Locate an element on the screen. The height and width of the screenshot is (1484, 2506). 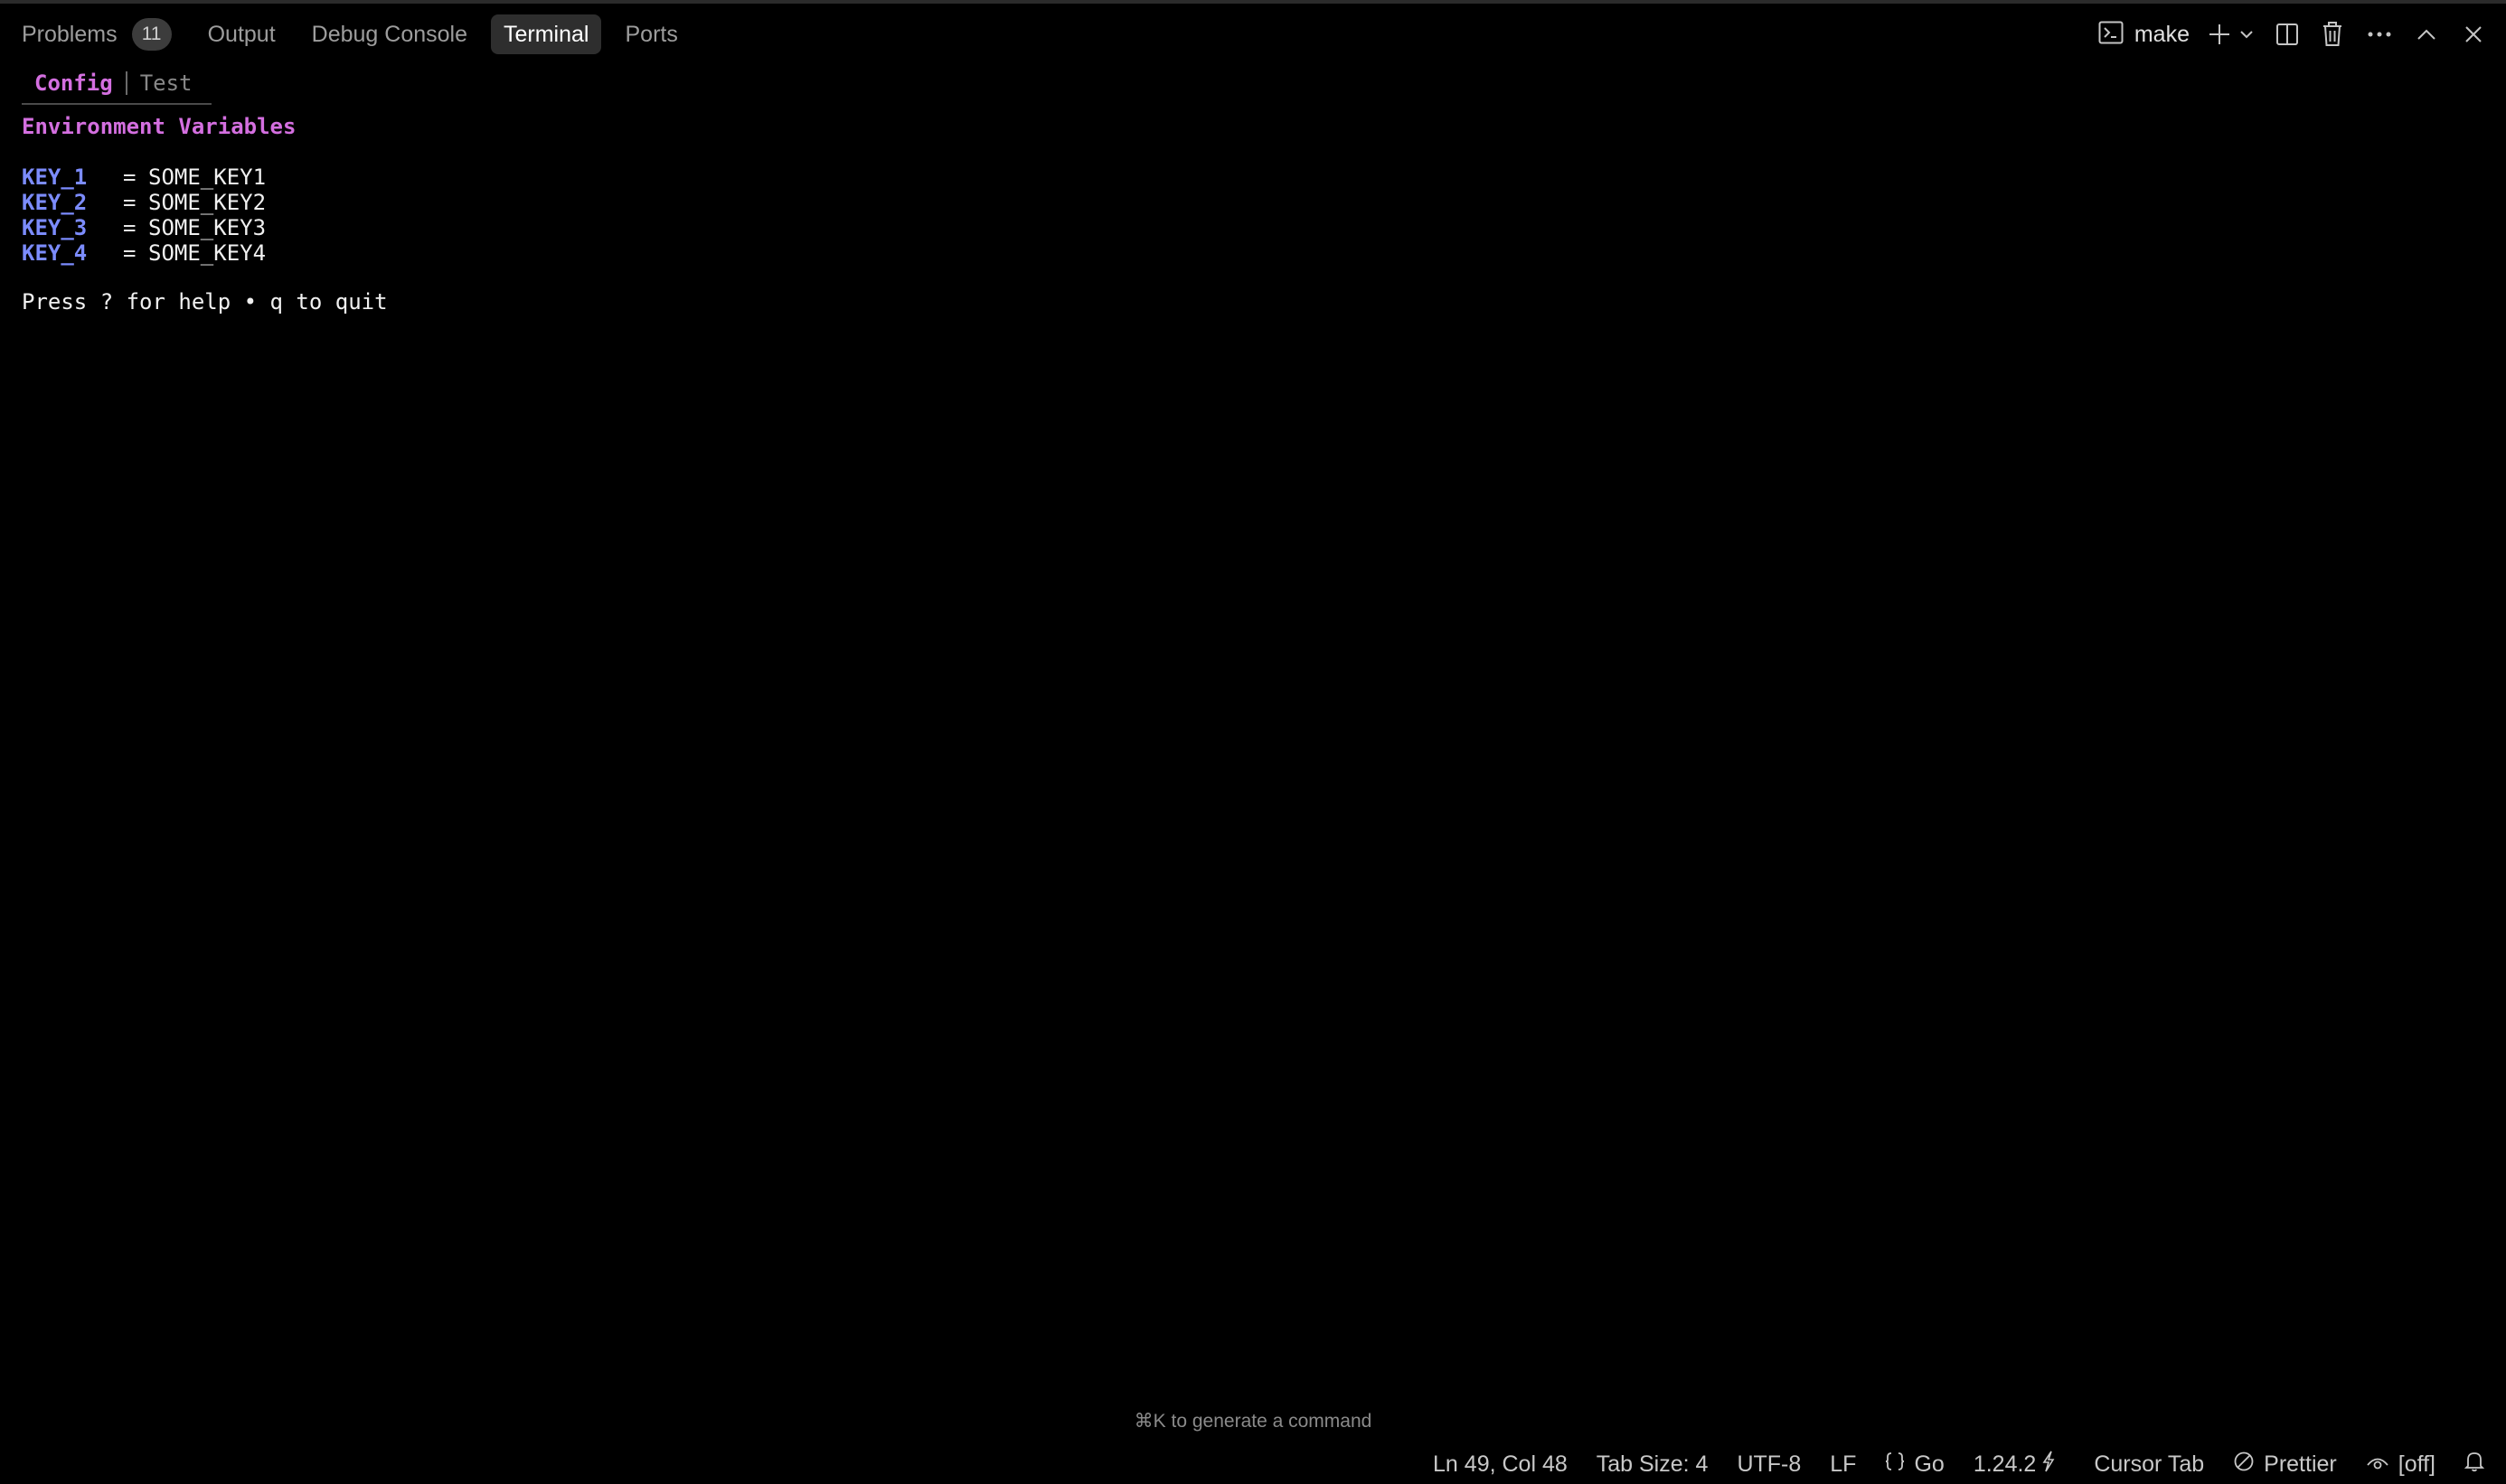
terminal-instance-button: make is located at coordinates (2144, 34).